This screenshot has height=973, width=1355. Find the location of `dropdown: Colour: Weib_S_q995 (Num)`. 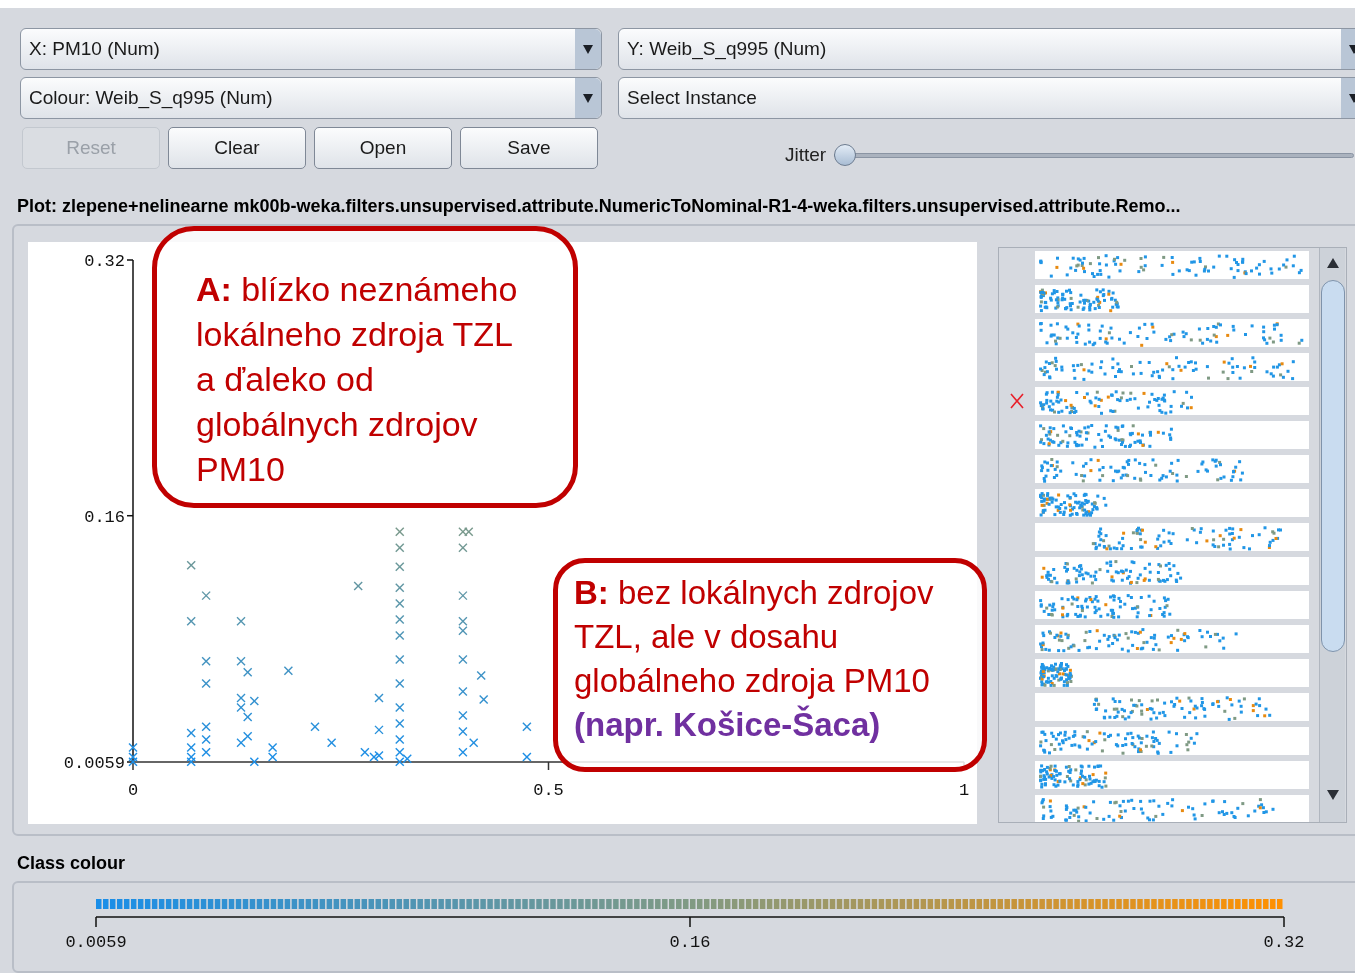

dropdown: Colour: Weib_S_q995 (Num) is located at coordinates (311, 98).